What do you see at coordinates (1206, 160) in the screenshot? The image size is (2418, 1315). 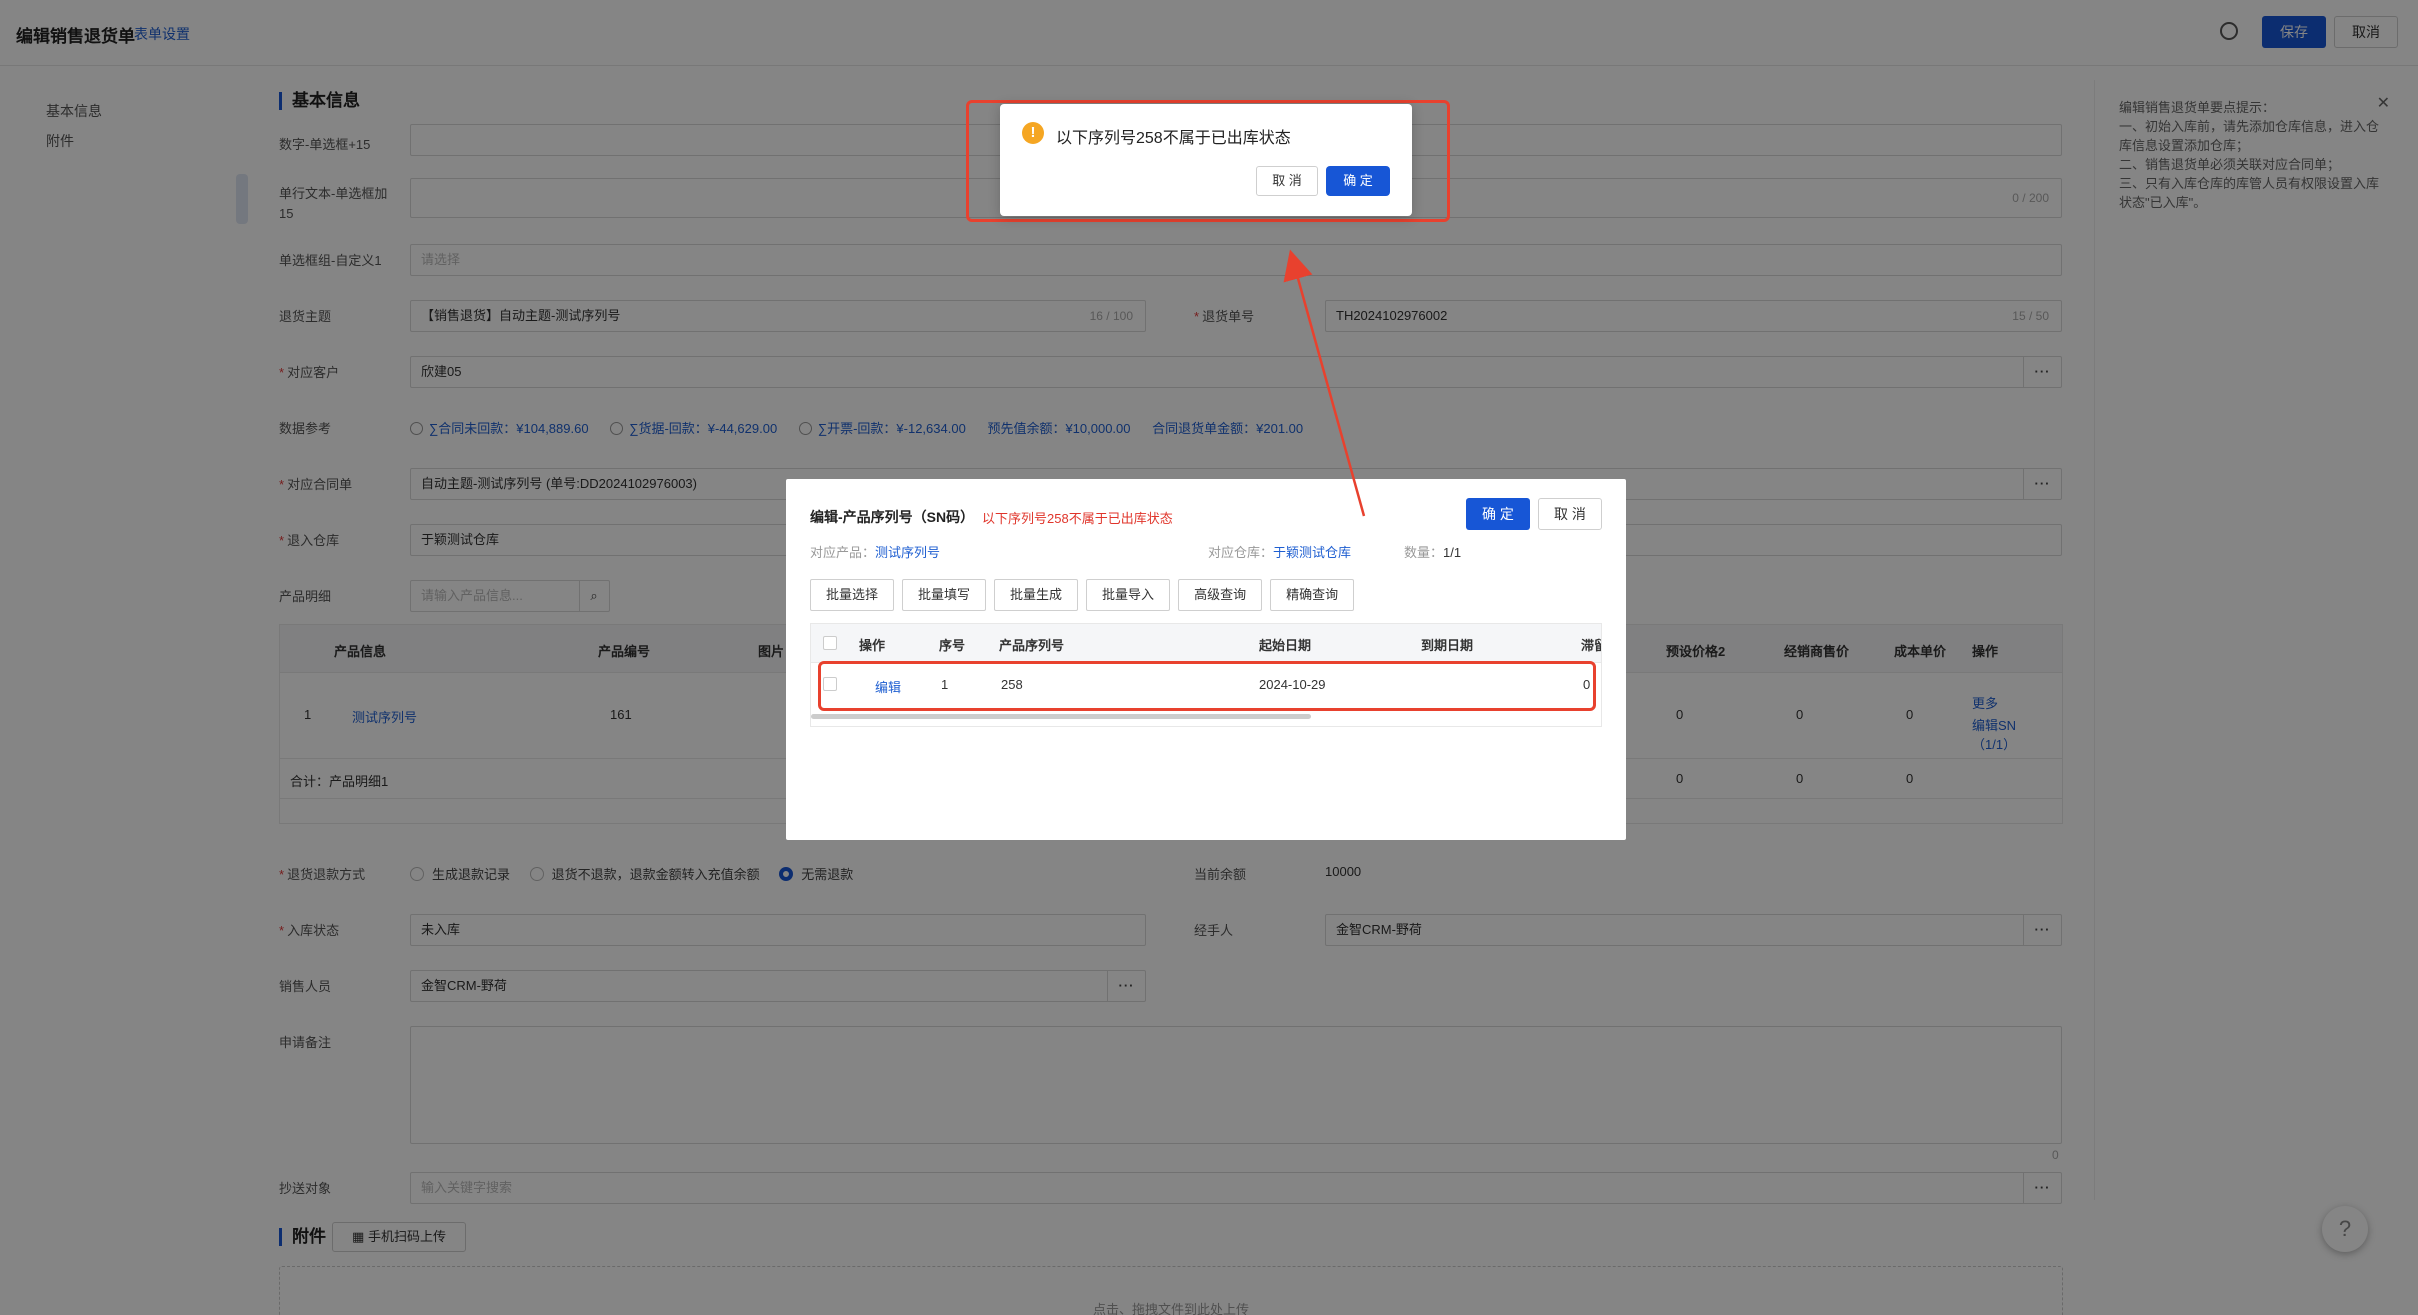 I see `confirm-dialog: ! 以下序列号258不属于已出库状态 取 消 确 定` at bounding box center [1206, 160].